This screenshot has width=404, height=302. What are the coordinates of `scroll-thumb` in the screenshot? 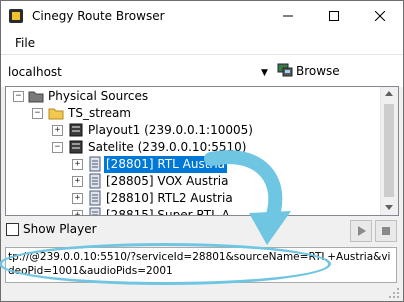 It's located at (389, 150).